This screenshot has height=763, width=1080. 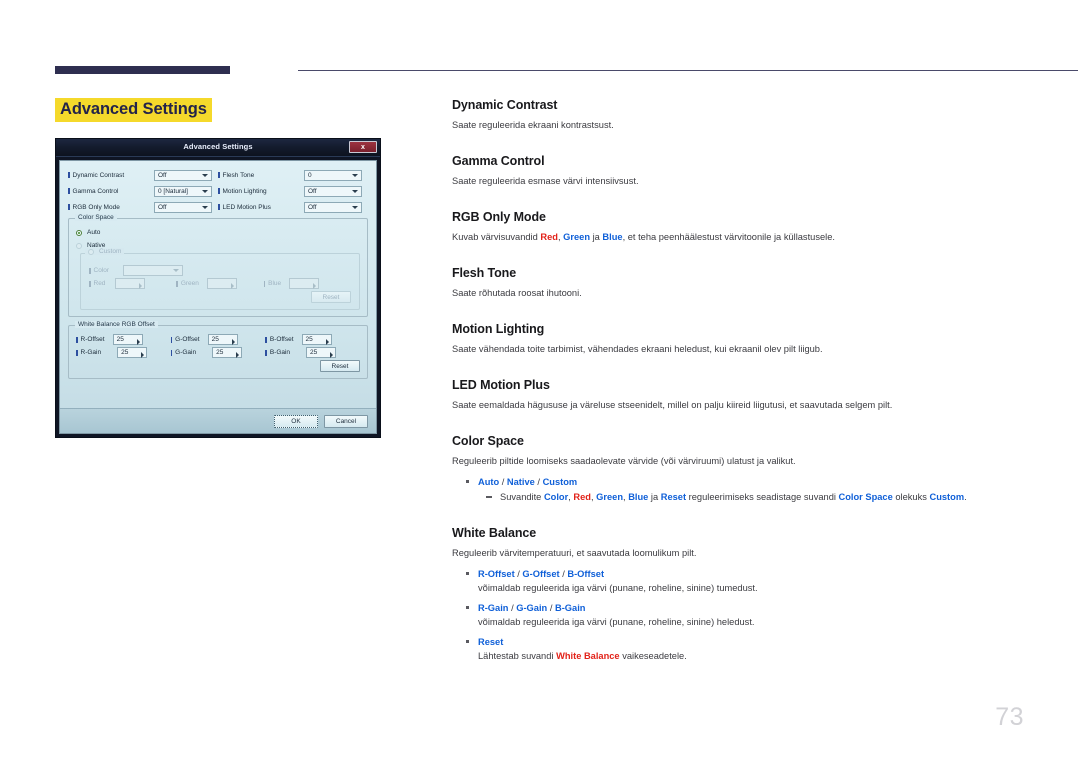 What do you see at coordinates (218, 146) in the screenshot?
I see `dialog-title: Advanced Settings` at bounding box center [218, 146].